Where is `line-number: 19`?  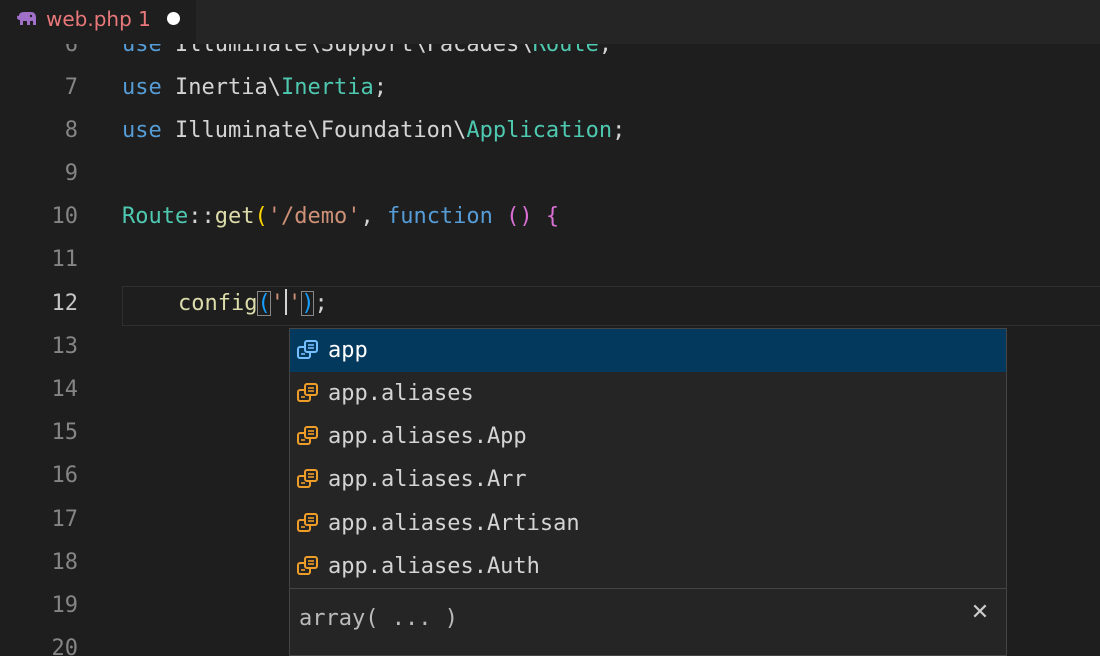 line-number: 19 is located at coordinates (65, 605).